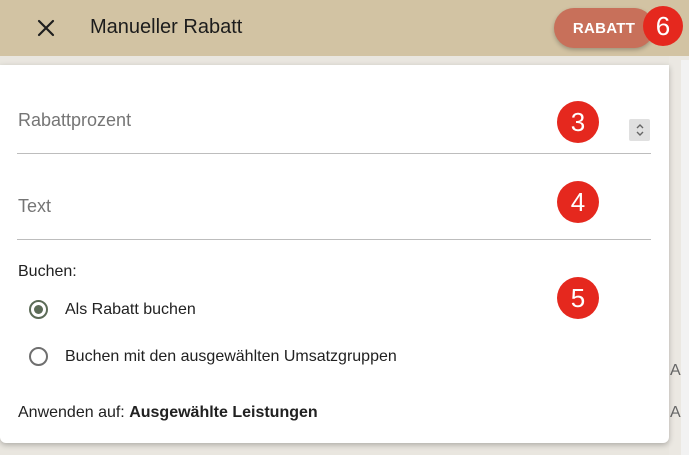 This screenshot has width=689, height=455. I want to click on annotation-badge-4: 4, so click(578, 202).